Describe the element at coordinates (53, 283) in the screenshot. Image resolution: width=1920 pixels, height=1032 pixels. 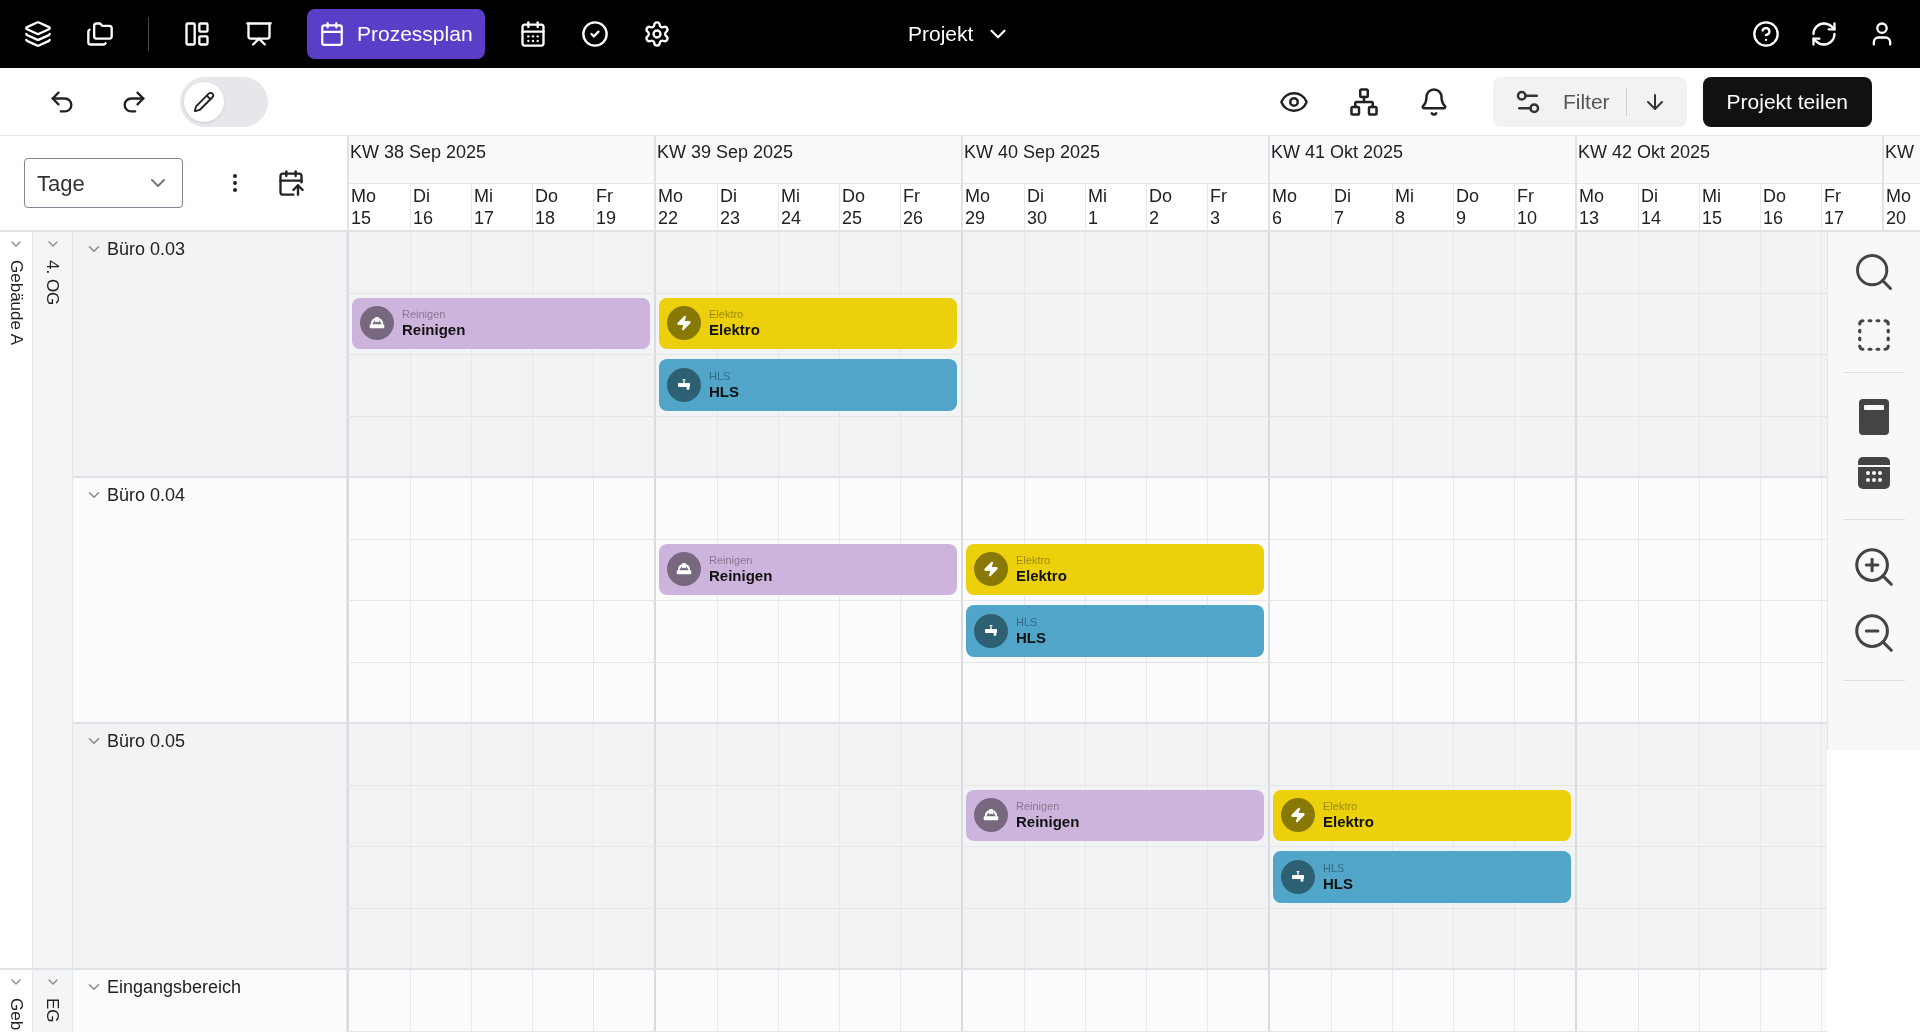
I see `floor-label: 4. OG` at that location.